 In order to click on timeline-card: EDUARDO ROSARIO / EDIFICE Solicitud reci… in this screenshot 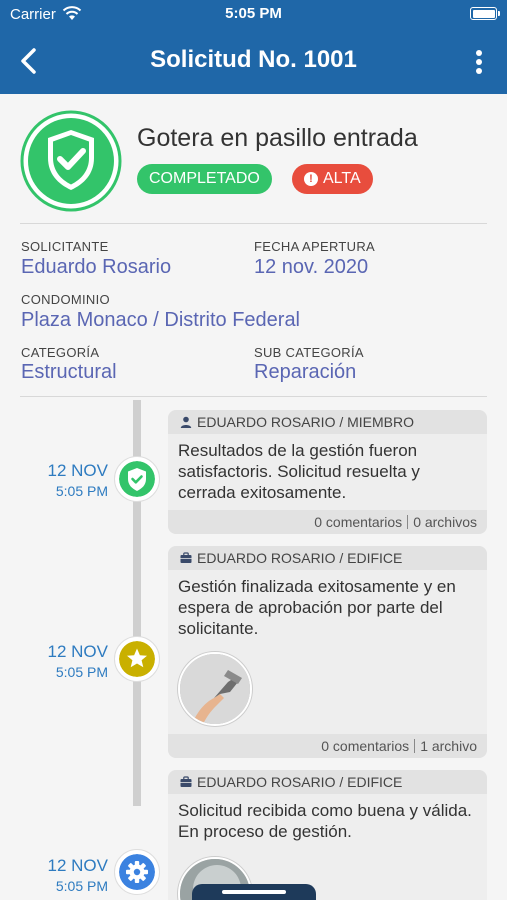, I will do `click(327, 835)`.